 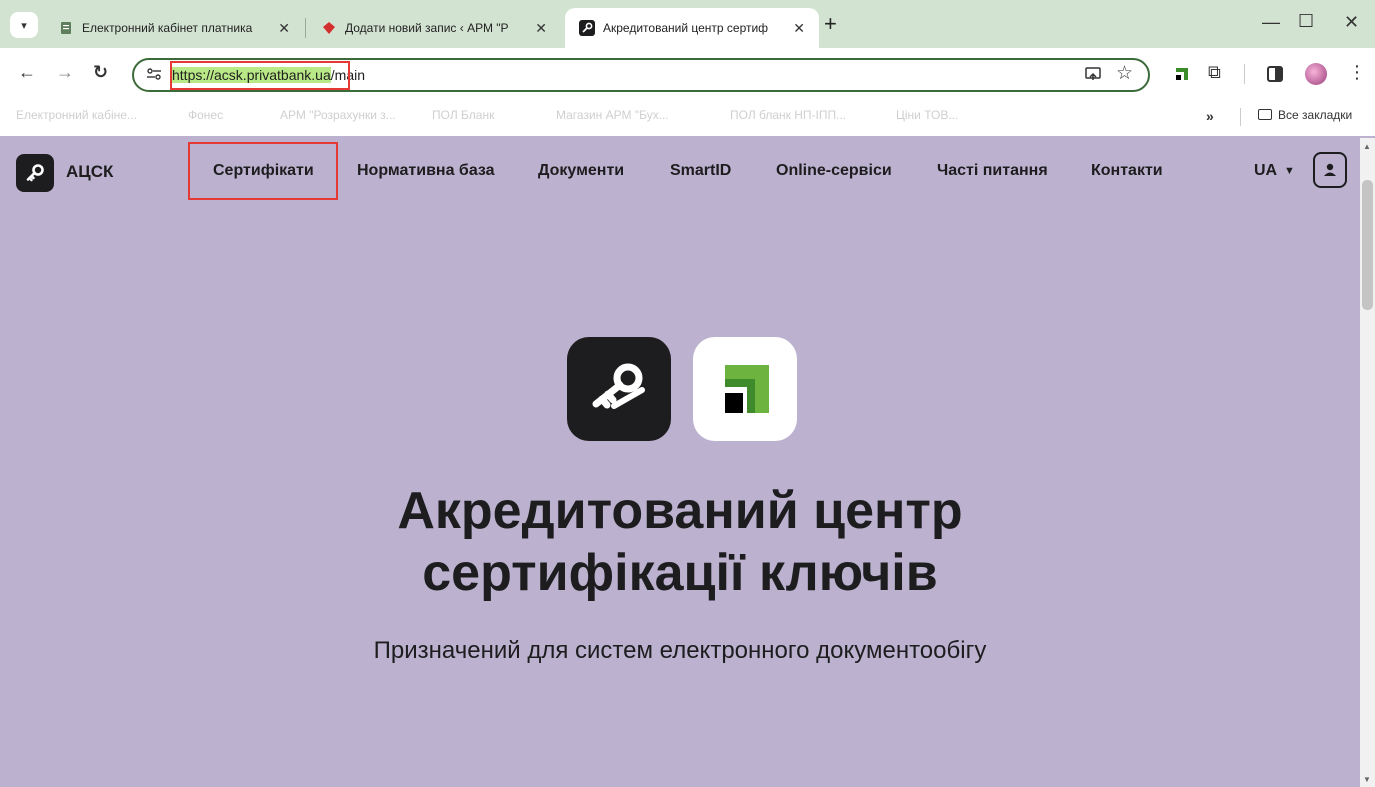 What do you see at coordinates (680, 573) in the screenshot?
I see `hero-title-line2: сертифікації ключів` at bounding box center [680, 573].